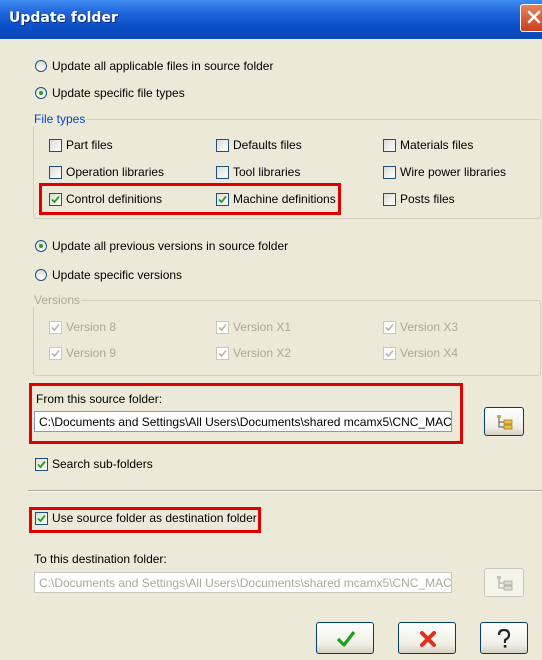 The width and height of the screenshot is (542, 660). I want to click on checkbox-version-x1-label: Version X1, so click(262, 327).